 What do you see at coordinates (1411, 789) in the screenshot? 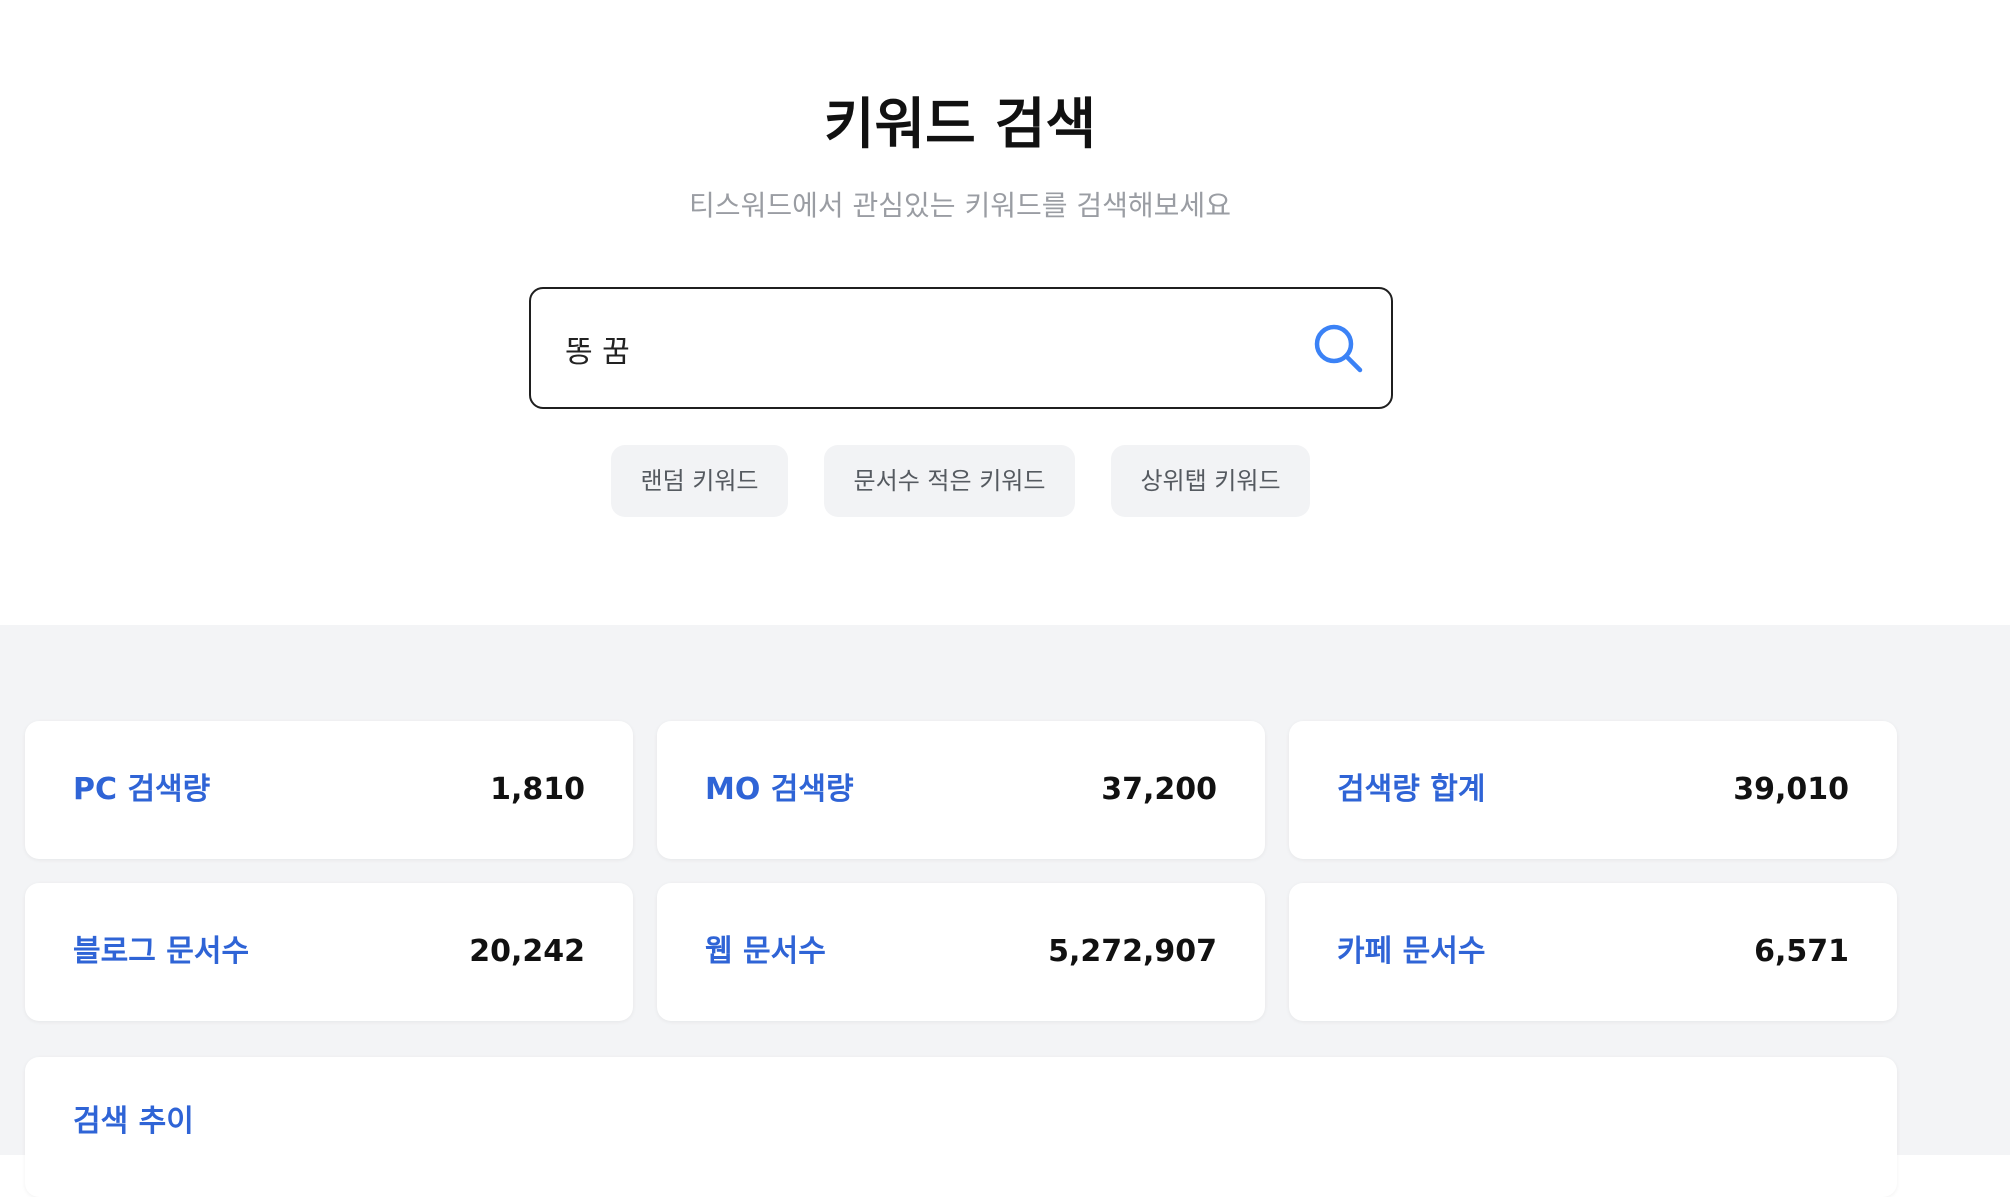
I see `stat-label: 검색량 합계` at bounding box center [1411, 789].